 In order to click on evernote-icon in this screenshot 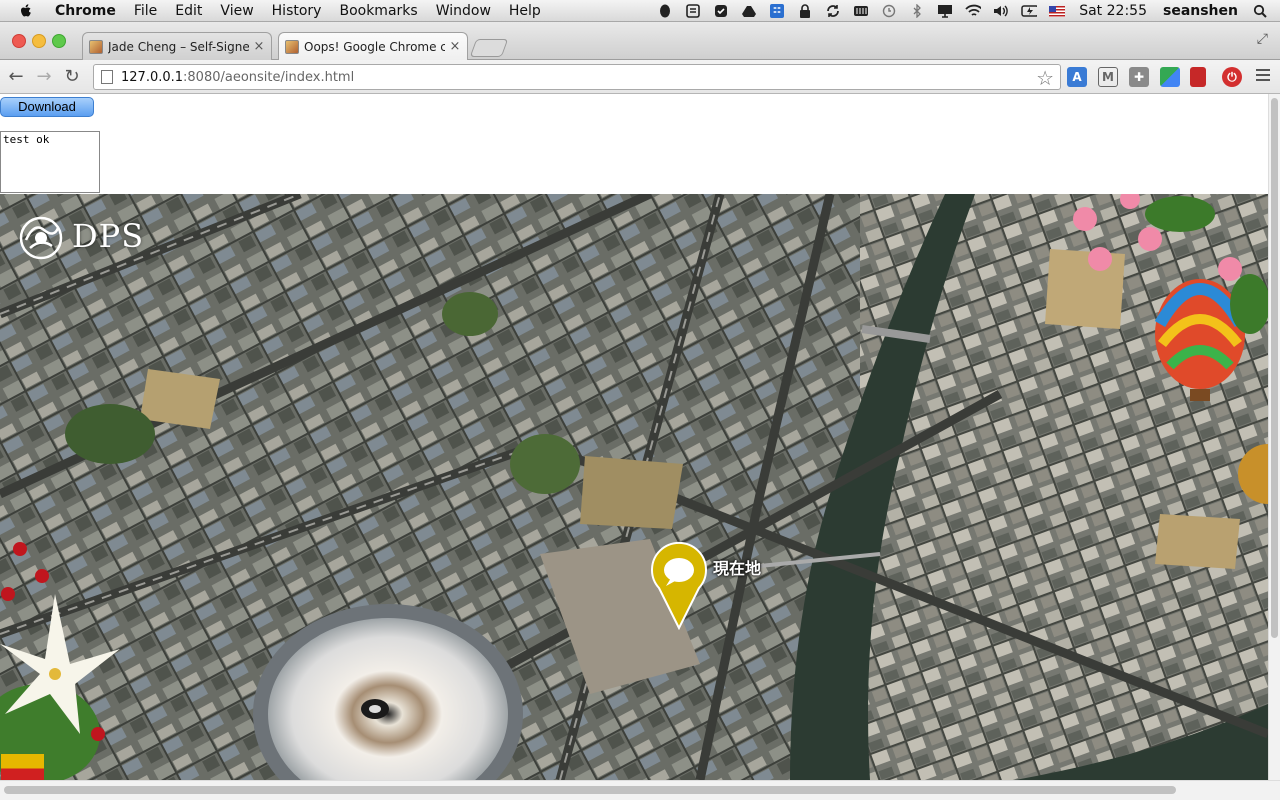, I will do `click(721, 11)`.